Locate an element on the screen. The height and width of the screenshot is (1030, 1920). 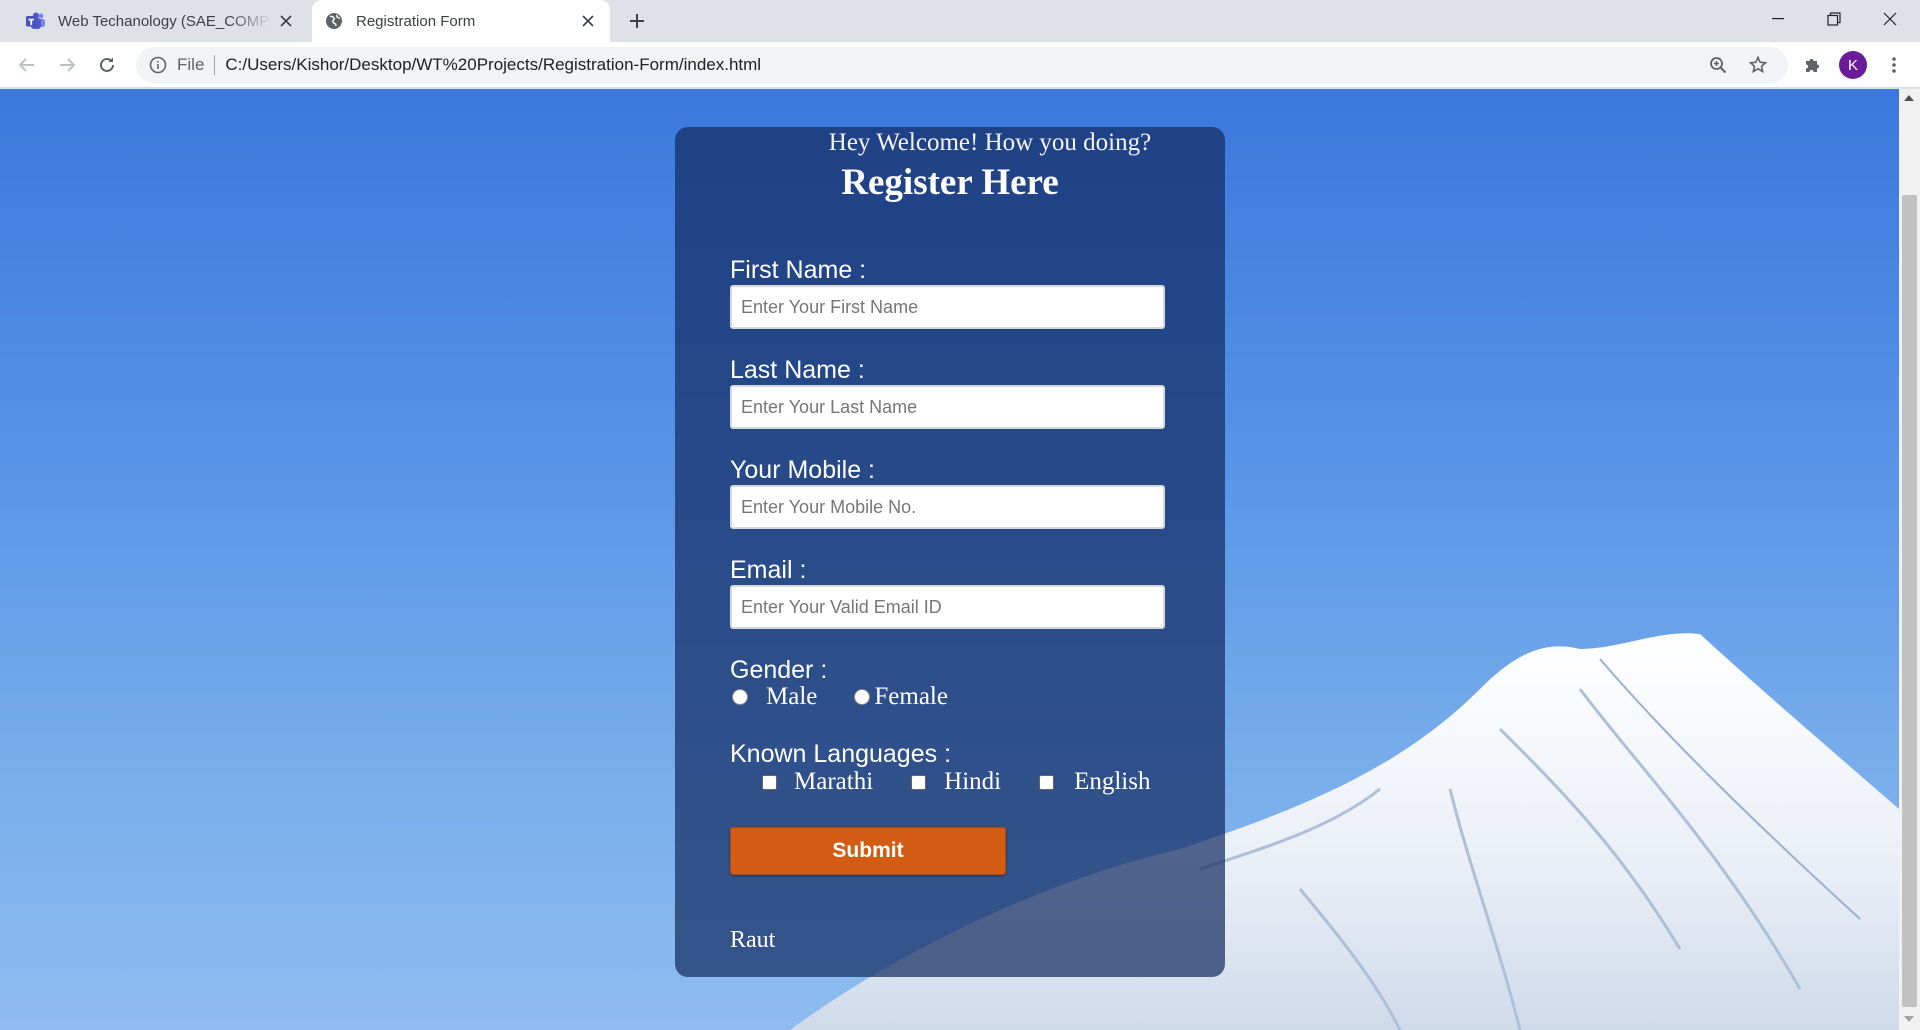
marathi-label: Marathi is located at coordinates (834, 781).